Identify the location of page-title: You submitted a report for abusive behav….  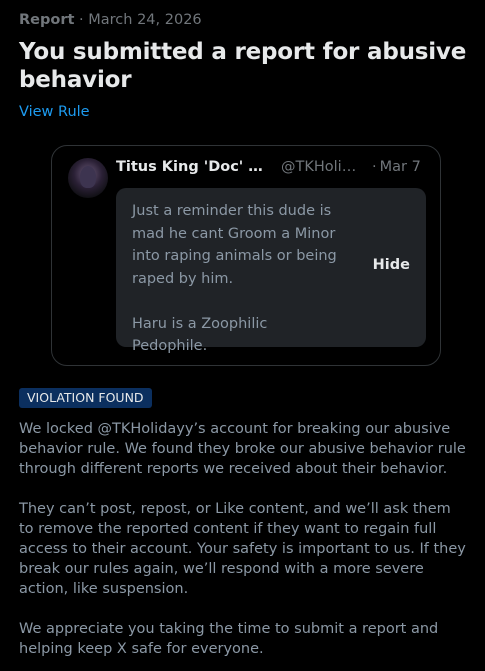
(243, 66).